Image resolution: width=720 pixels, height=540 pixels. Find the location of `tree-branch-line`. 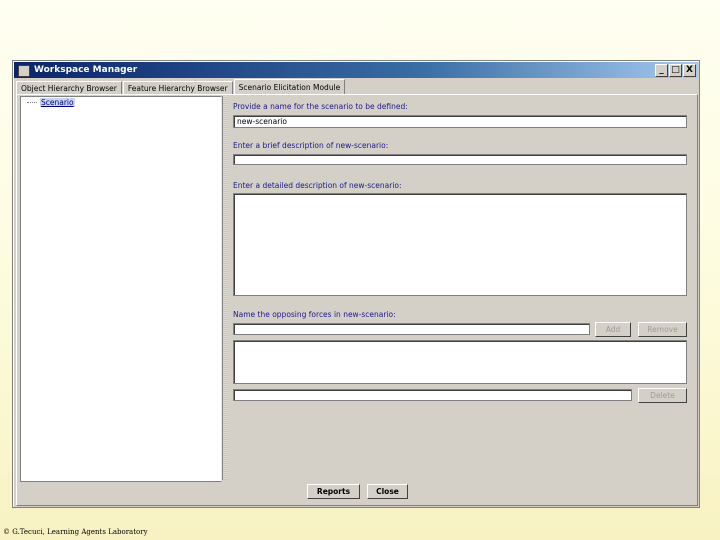

tree-branch-line is located at coordinates (32, 102).